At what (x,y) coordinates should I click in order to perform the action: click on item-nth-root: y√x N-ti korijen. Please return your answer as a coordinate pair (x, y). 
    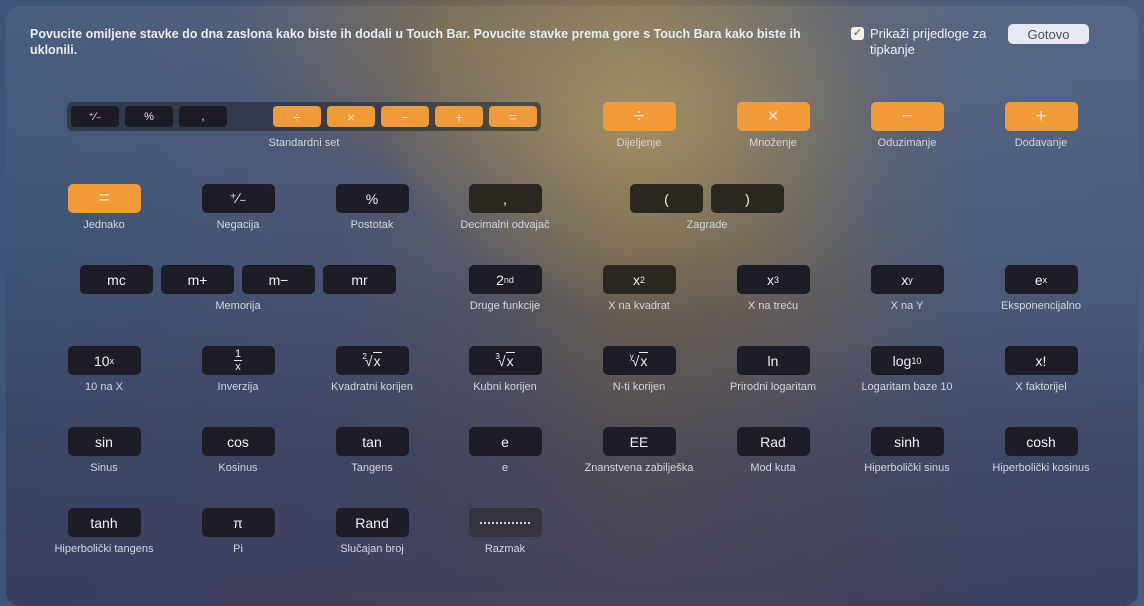
    Looking at the image, I should click on (639, 369).